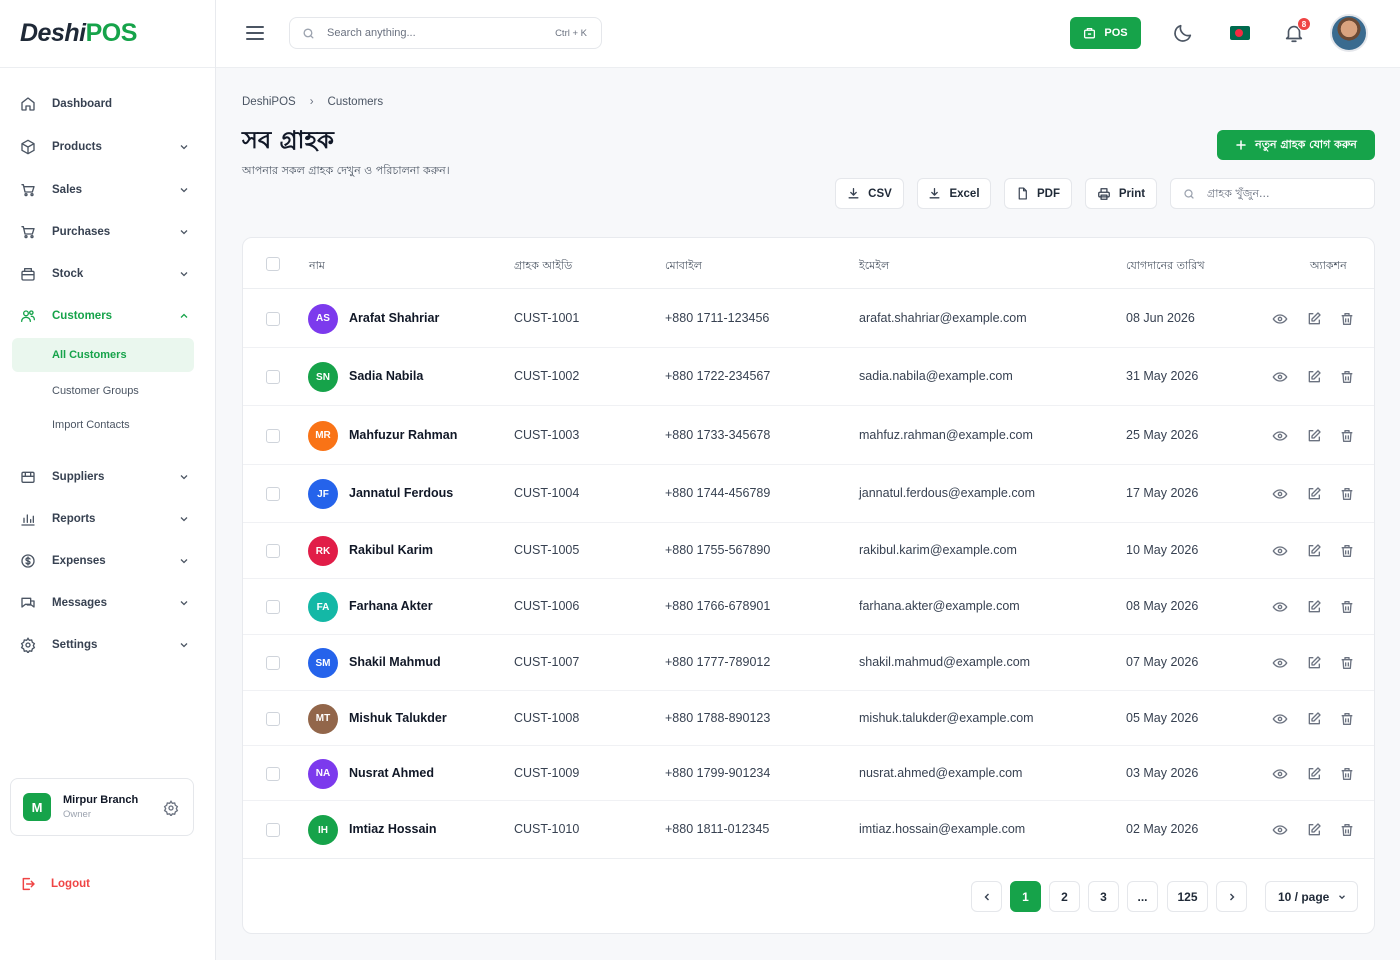  I want to click on customer-name: Sadia Nabila, so click(386, 376).